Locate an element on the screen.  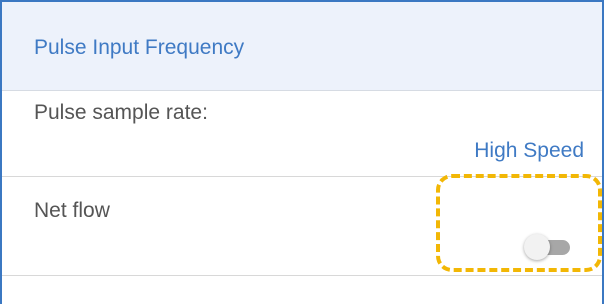
section-title: Pulse Input Frequency is located at coordinates (139, 47).